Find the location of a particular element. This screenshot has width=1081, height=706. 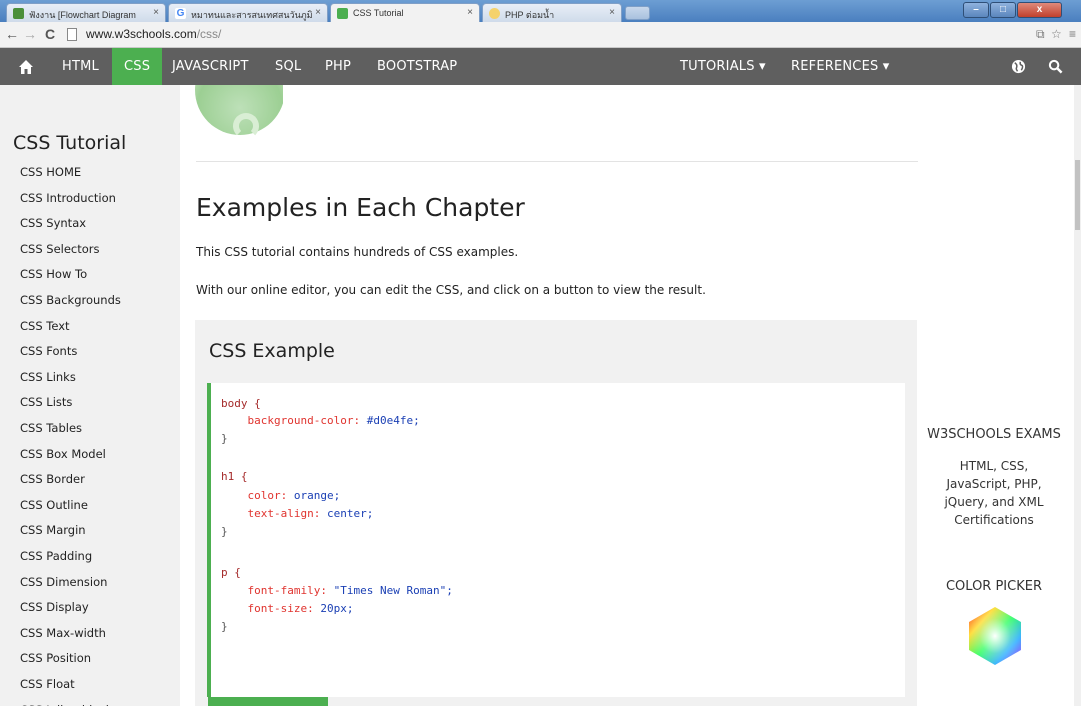

browser-tab-php: PHP ต่อมน้ำ × is located at coordinates (552, 12).